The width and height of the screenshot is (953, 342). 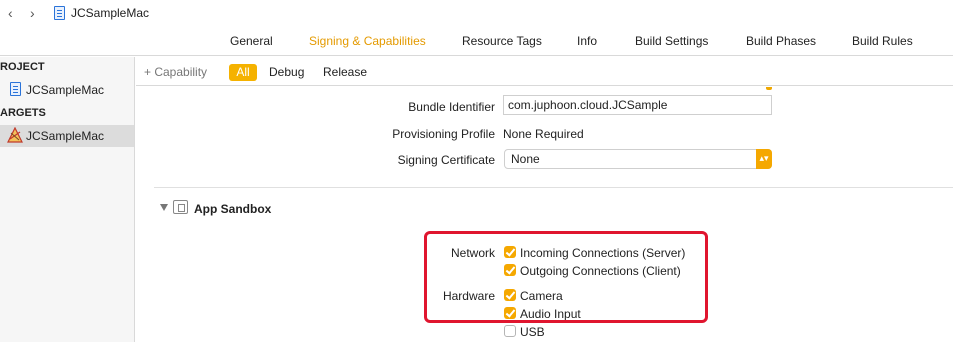 I want to click on checkbox-label: USB, so click(x=532, y=332).